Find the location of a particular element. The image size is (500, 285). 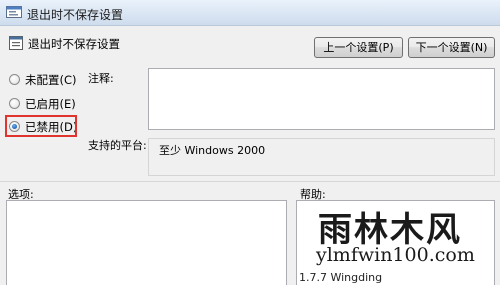

setting-name: 退出时不保存设置 is located at coordinates (74, 44).